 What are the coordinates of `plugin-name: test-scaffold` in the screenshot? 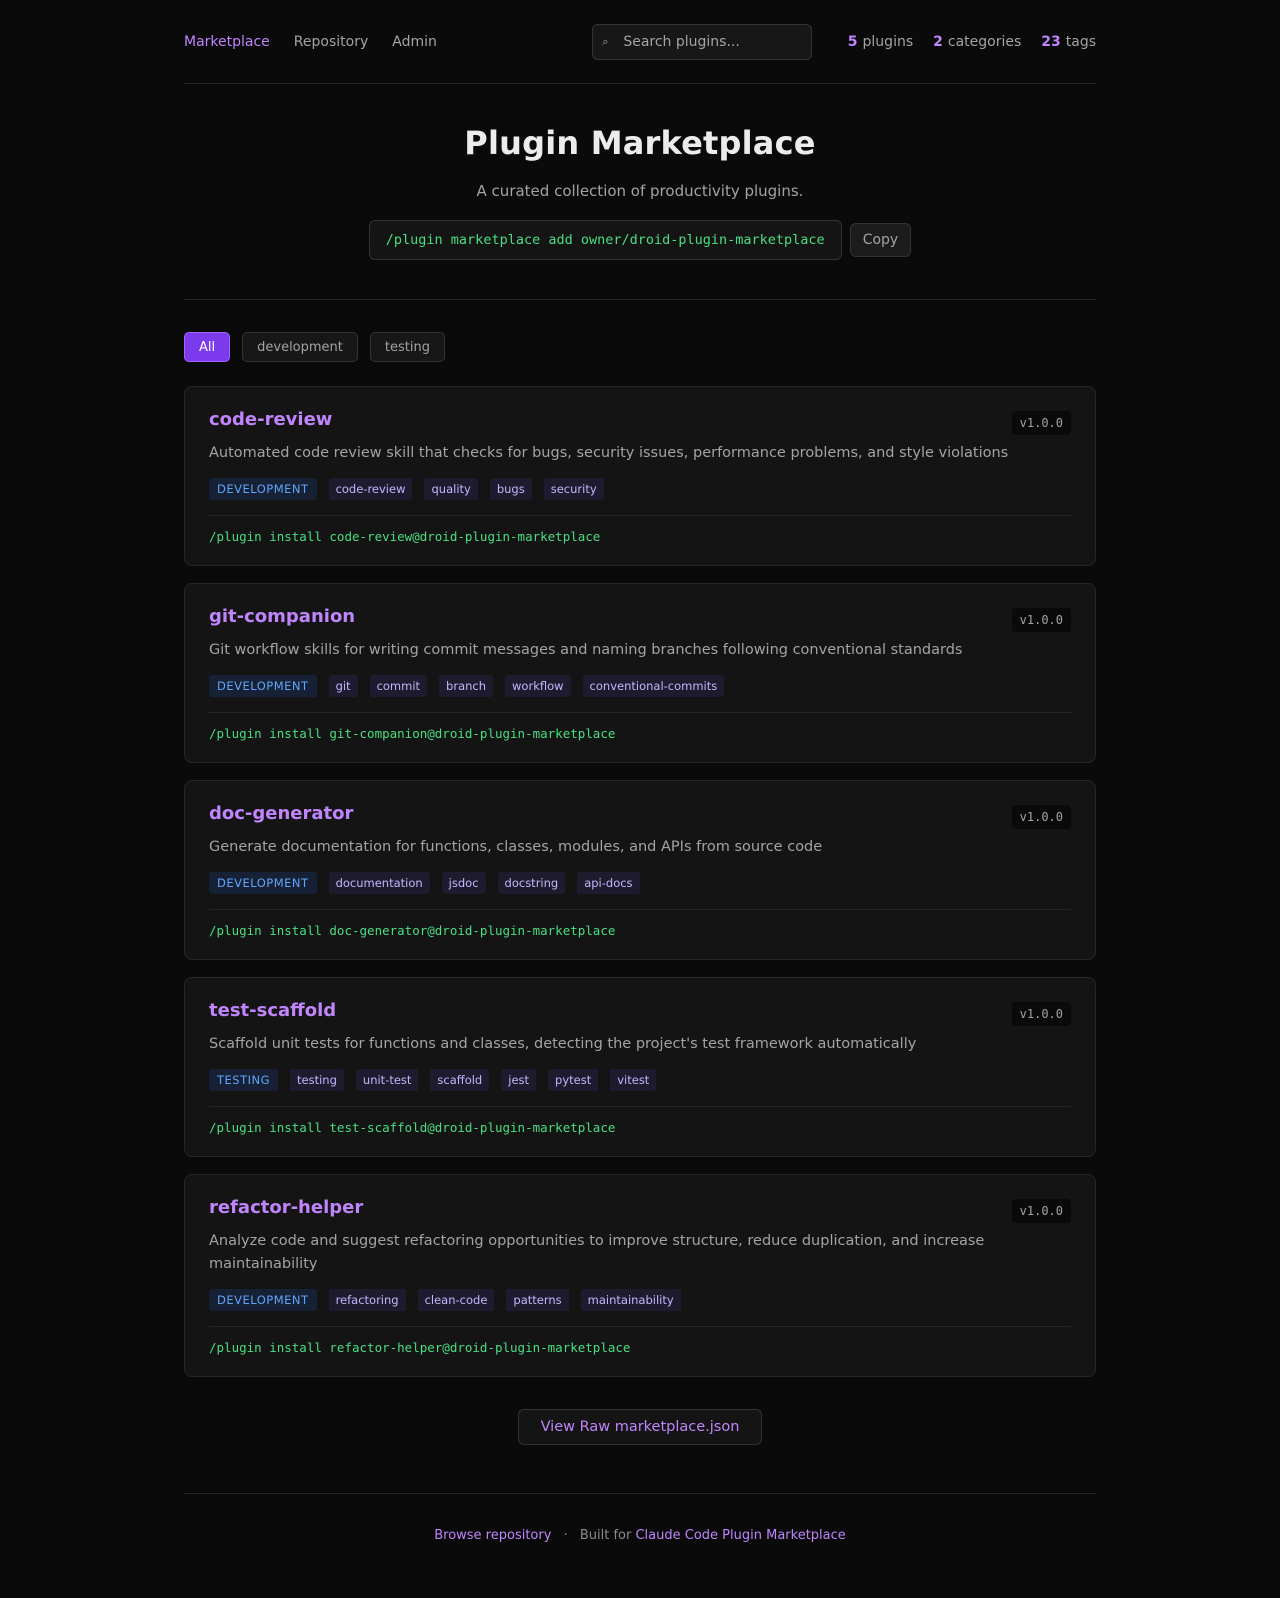 It's located at (640, 1010).